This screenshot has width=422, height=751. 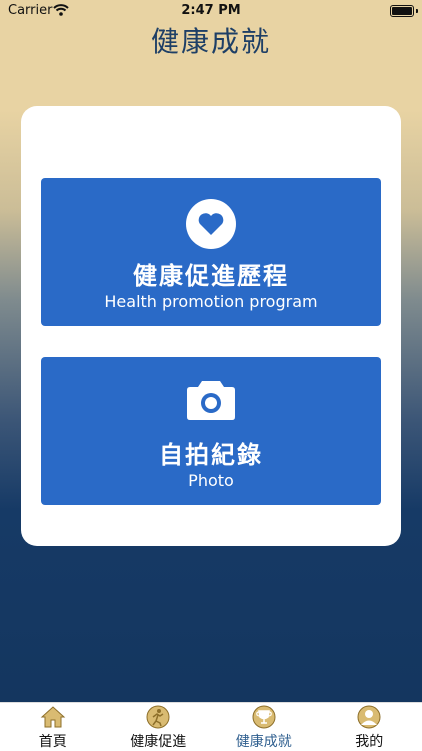 What do you see at coordinates (159, 741) in the screenshot?
I see `tab-health-promotion-label: 健康促進` at bounding box center [159, 741].